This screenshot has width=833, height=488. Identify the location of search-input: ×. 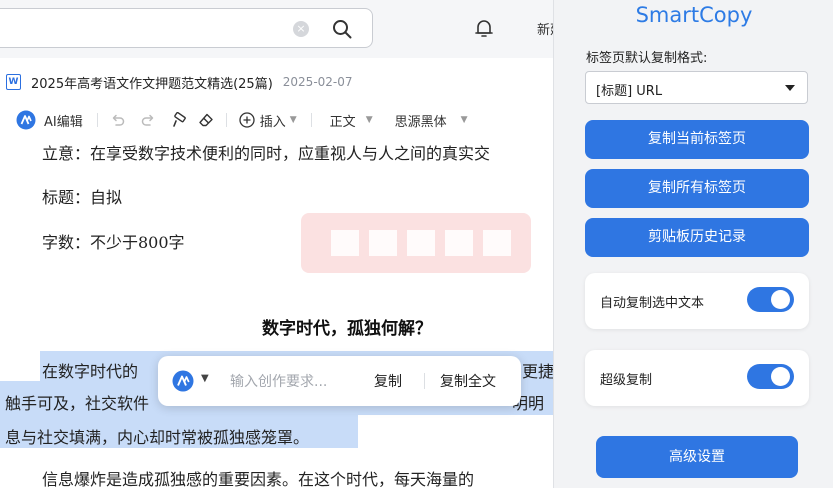
(186, 28).